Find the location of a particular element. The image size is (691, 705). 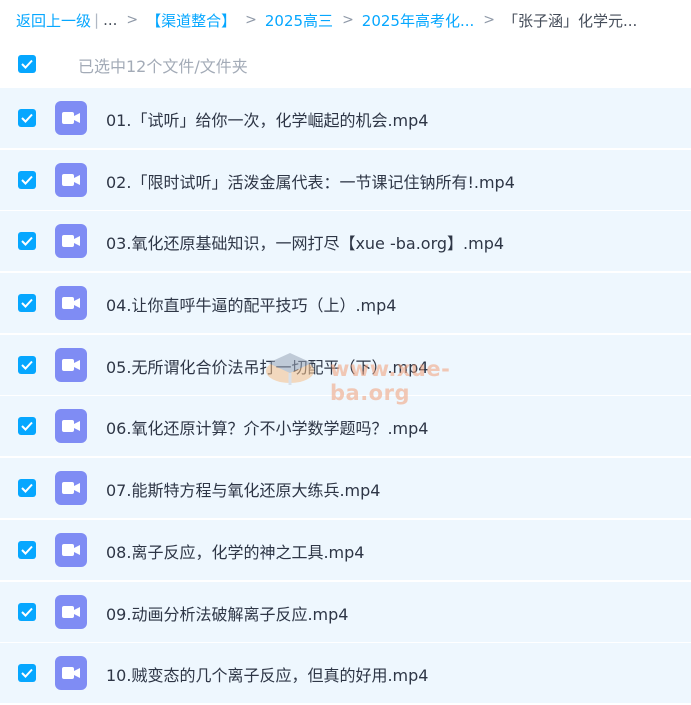

file-name: 09.动画分析法破解离子反应.mp4 is located at coordinates (227, 614).